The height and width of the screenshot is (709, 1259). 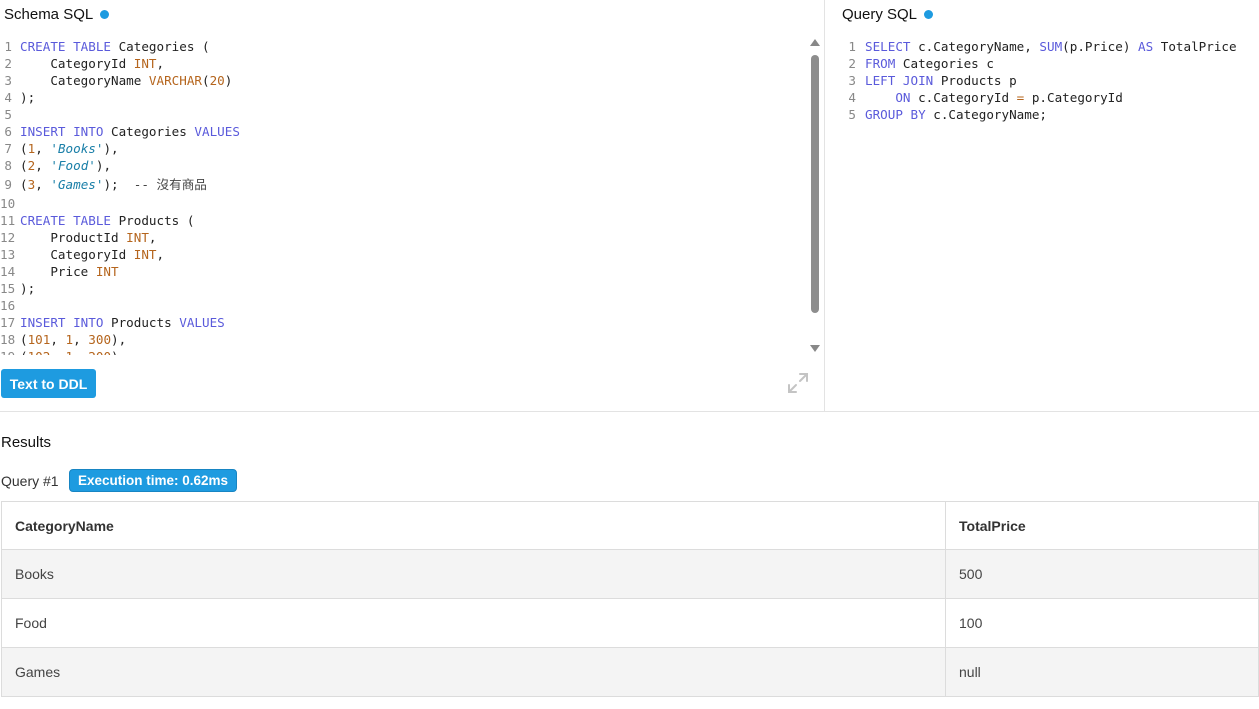 I want to click on code-text: (2, 'Food'),, so click(x=65, y=165).